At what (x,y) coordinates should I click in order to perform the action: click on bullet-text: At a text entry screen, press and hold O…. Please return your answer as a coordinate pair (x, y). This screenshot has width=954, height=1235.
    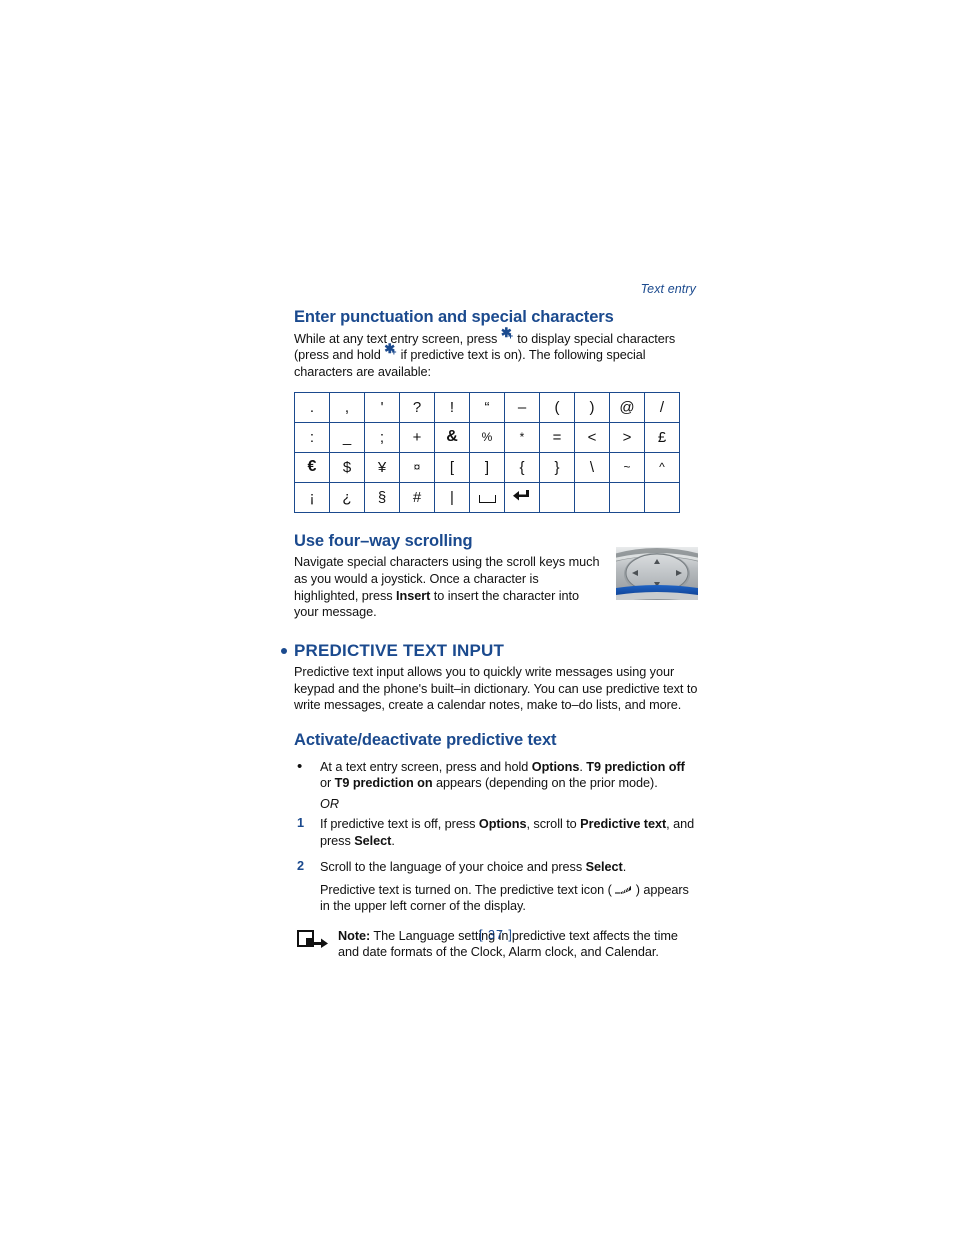
    Looking at the image, I should click on (509, 775).